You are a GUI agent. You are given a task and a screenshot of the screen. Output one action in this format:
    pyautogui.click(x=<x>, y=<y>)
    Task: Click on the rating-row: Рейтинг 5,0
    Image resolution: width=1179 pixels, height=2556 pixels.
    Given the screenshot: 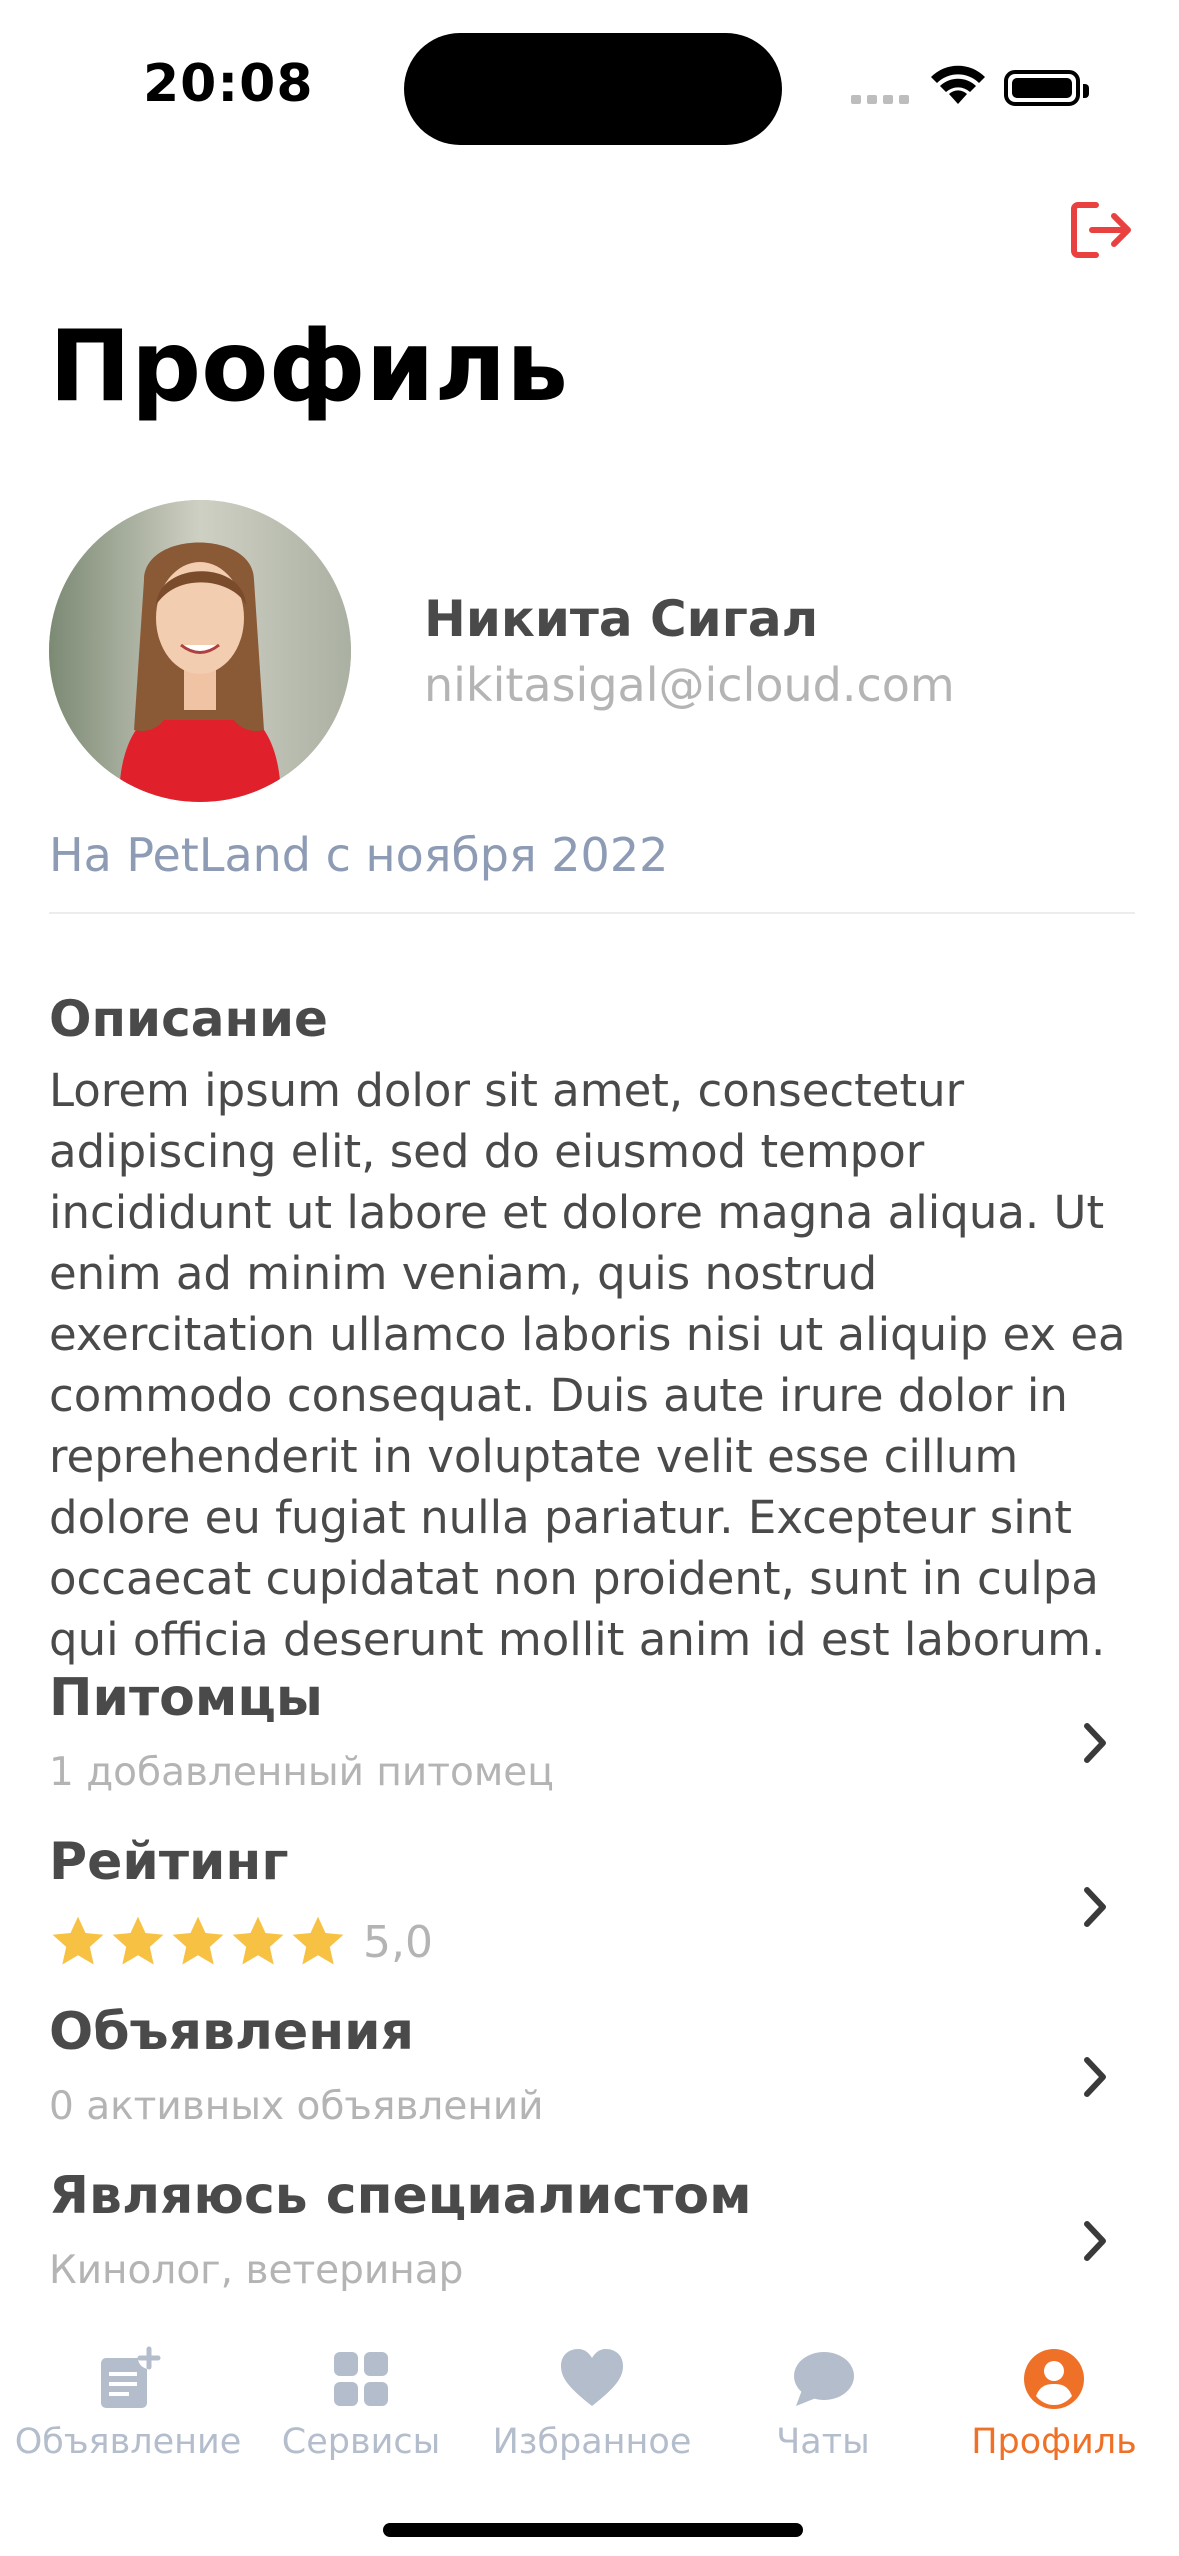 What is the action you would take?
    pyautogui.click(x=592, y=1907)
    